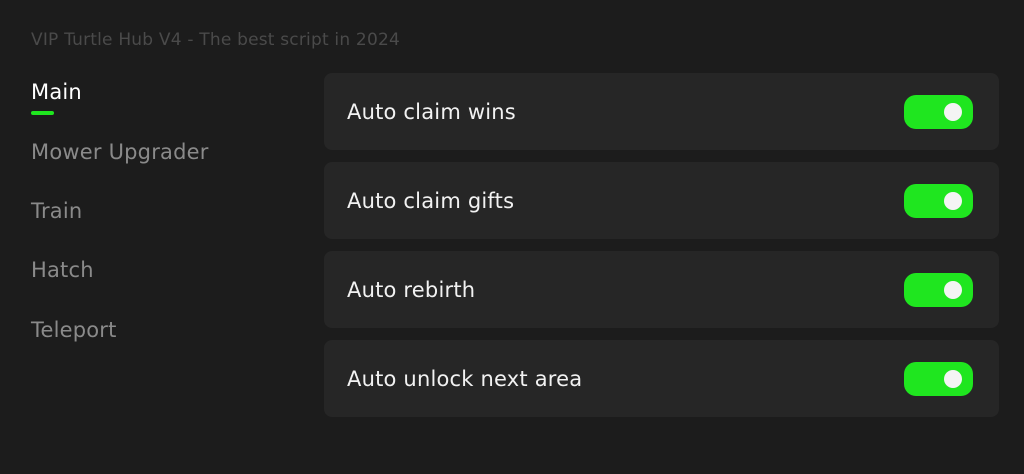  What do you see at coordinates (661, 378) in the screenshot?
I see `toggle-row-auto-unlock-next-area: Auto unlock next area` at bounding box center [661, 378].